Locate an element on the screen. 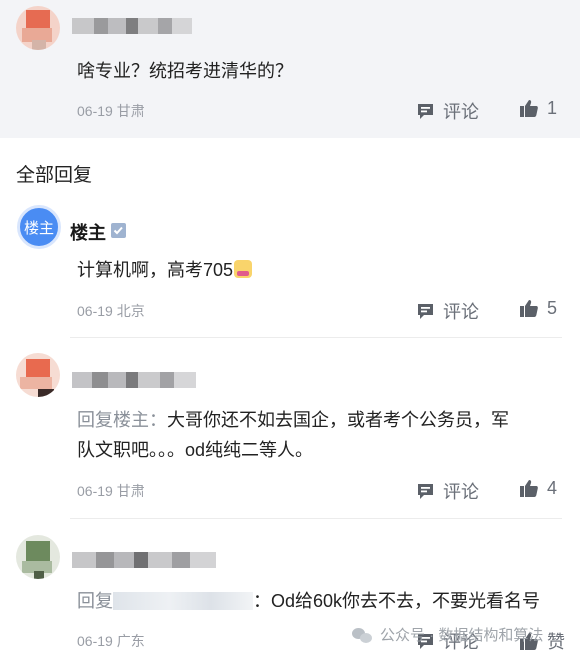 The height and width of the screenshot is (659, 580). watermark: 公众号 · 数据结构和算法 is located at coordinates (447, 634).